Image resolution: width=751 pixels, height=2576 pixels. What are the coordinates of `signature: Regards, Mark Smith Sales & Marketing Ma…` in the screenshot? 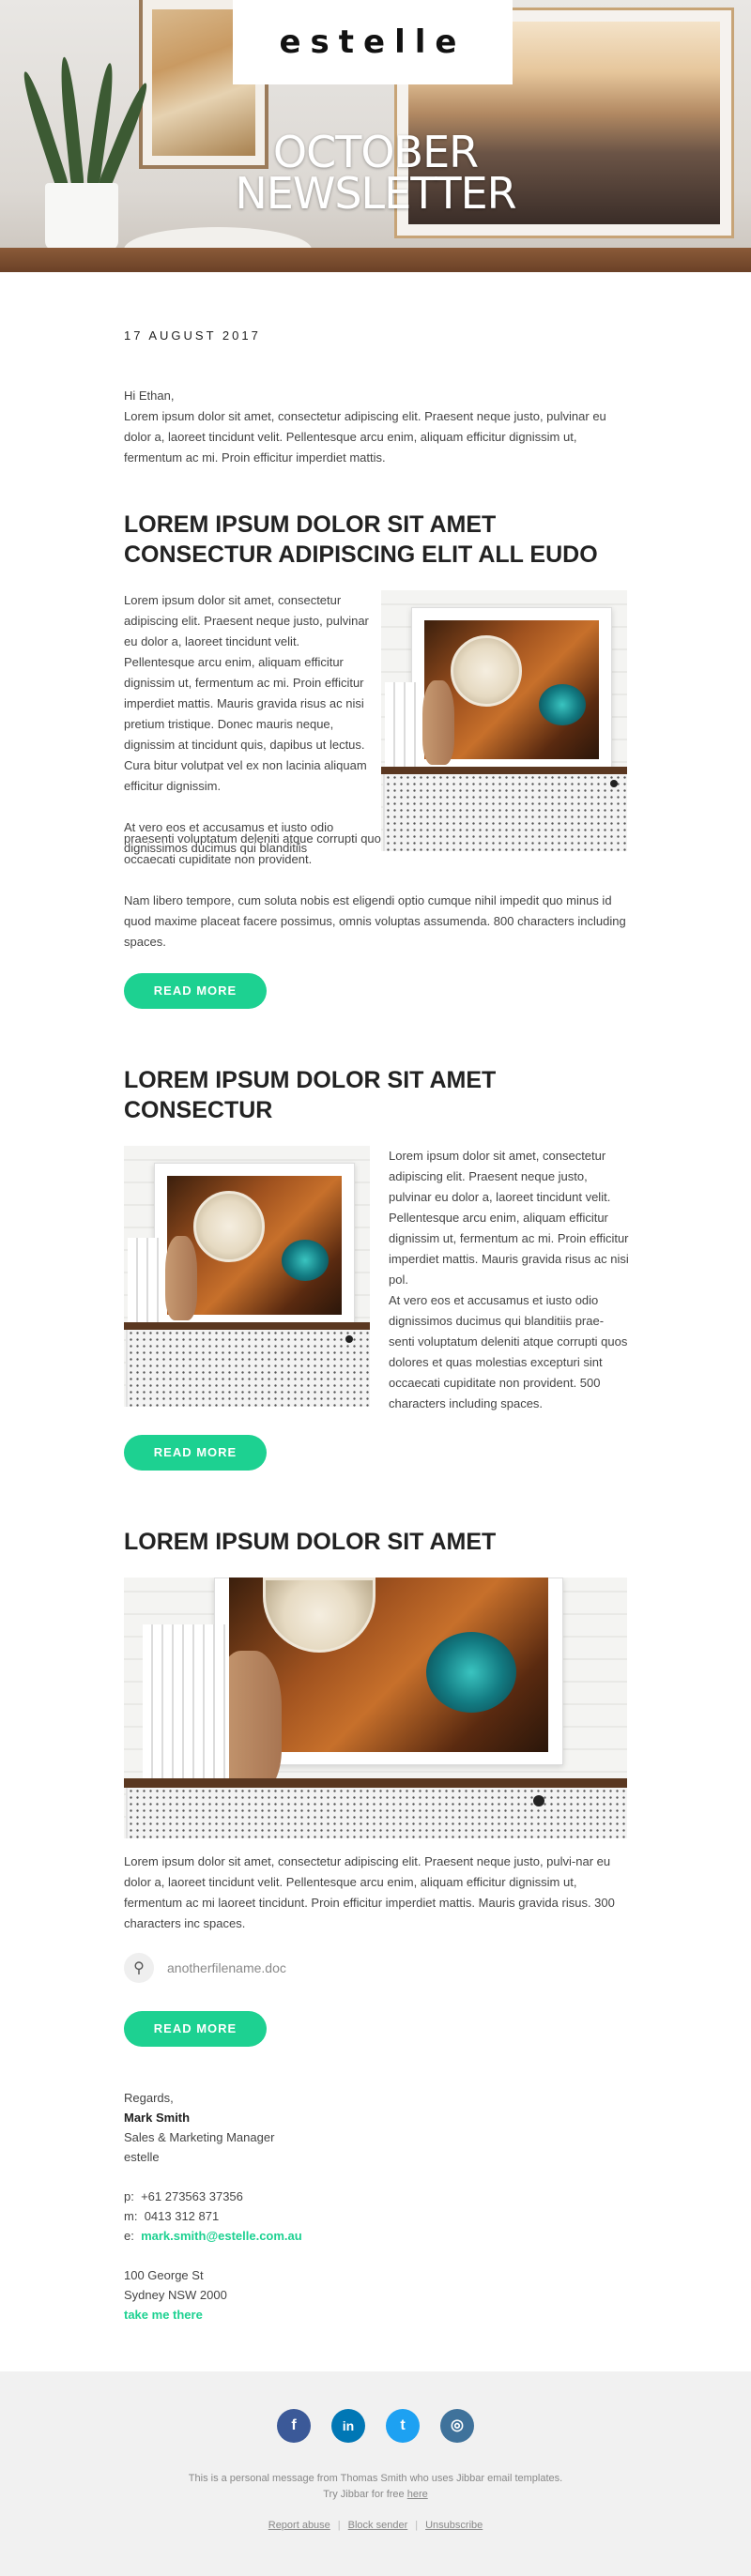 It's located at (376, 2206).